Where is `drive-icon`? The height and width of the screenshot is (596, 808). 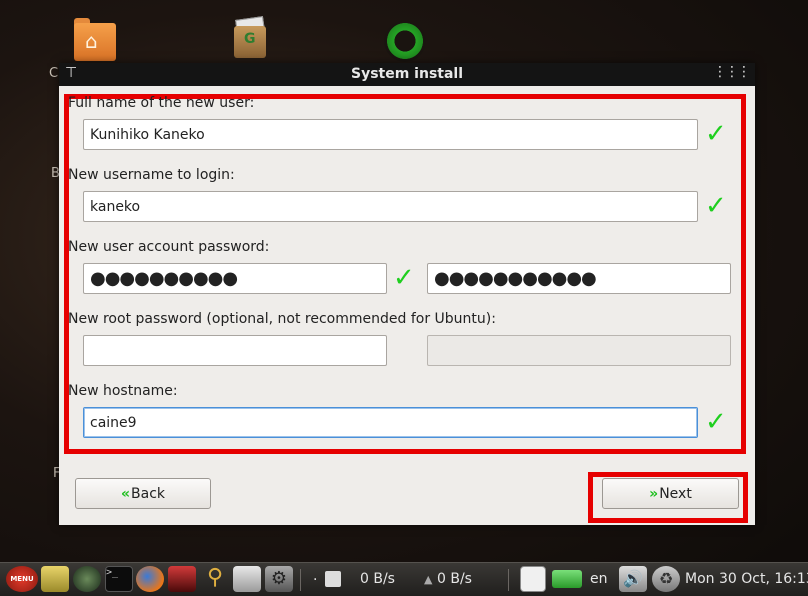
drive-icon is located at coordinates (567, 579).